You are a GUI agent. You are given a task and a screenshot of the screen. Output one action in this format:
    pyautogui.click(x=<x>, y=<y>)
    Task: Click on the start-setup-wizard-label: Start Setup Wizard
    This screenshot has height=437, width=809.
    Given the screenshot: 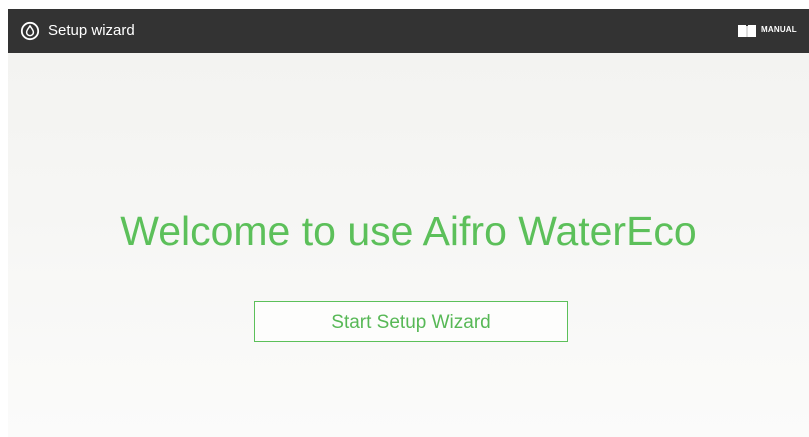 What is the action you would take?
    pyautogui.click(x=411, y=322)
    